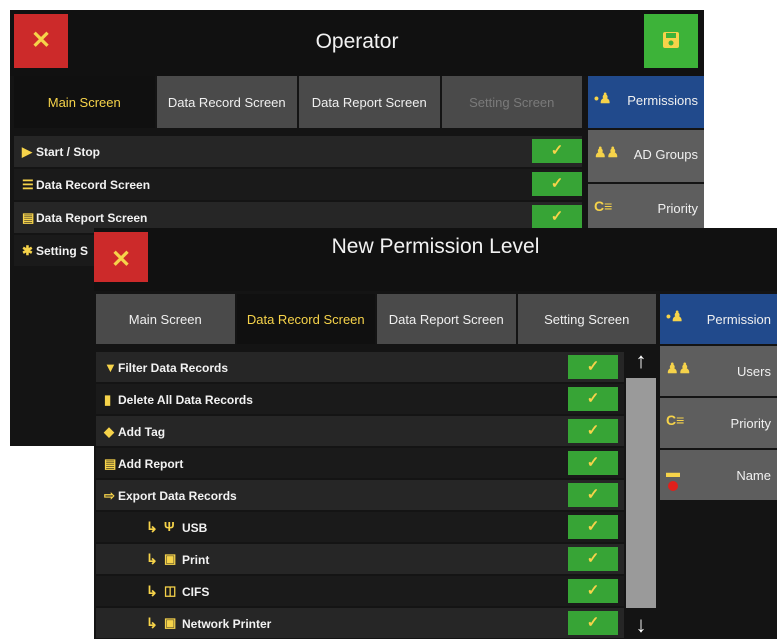 Image resolution: width=777 pixels, height=639 pixels. Describe the element at coordinates (27, 151) in the screenshot. I see `play-icon: ▶` at that location.